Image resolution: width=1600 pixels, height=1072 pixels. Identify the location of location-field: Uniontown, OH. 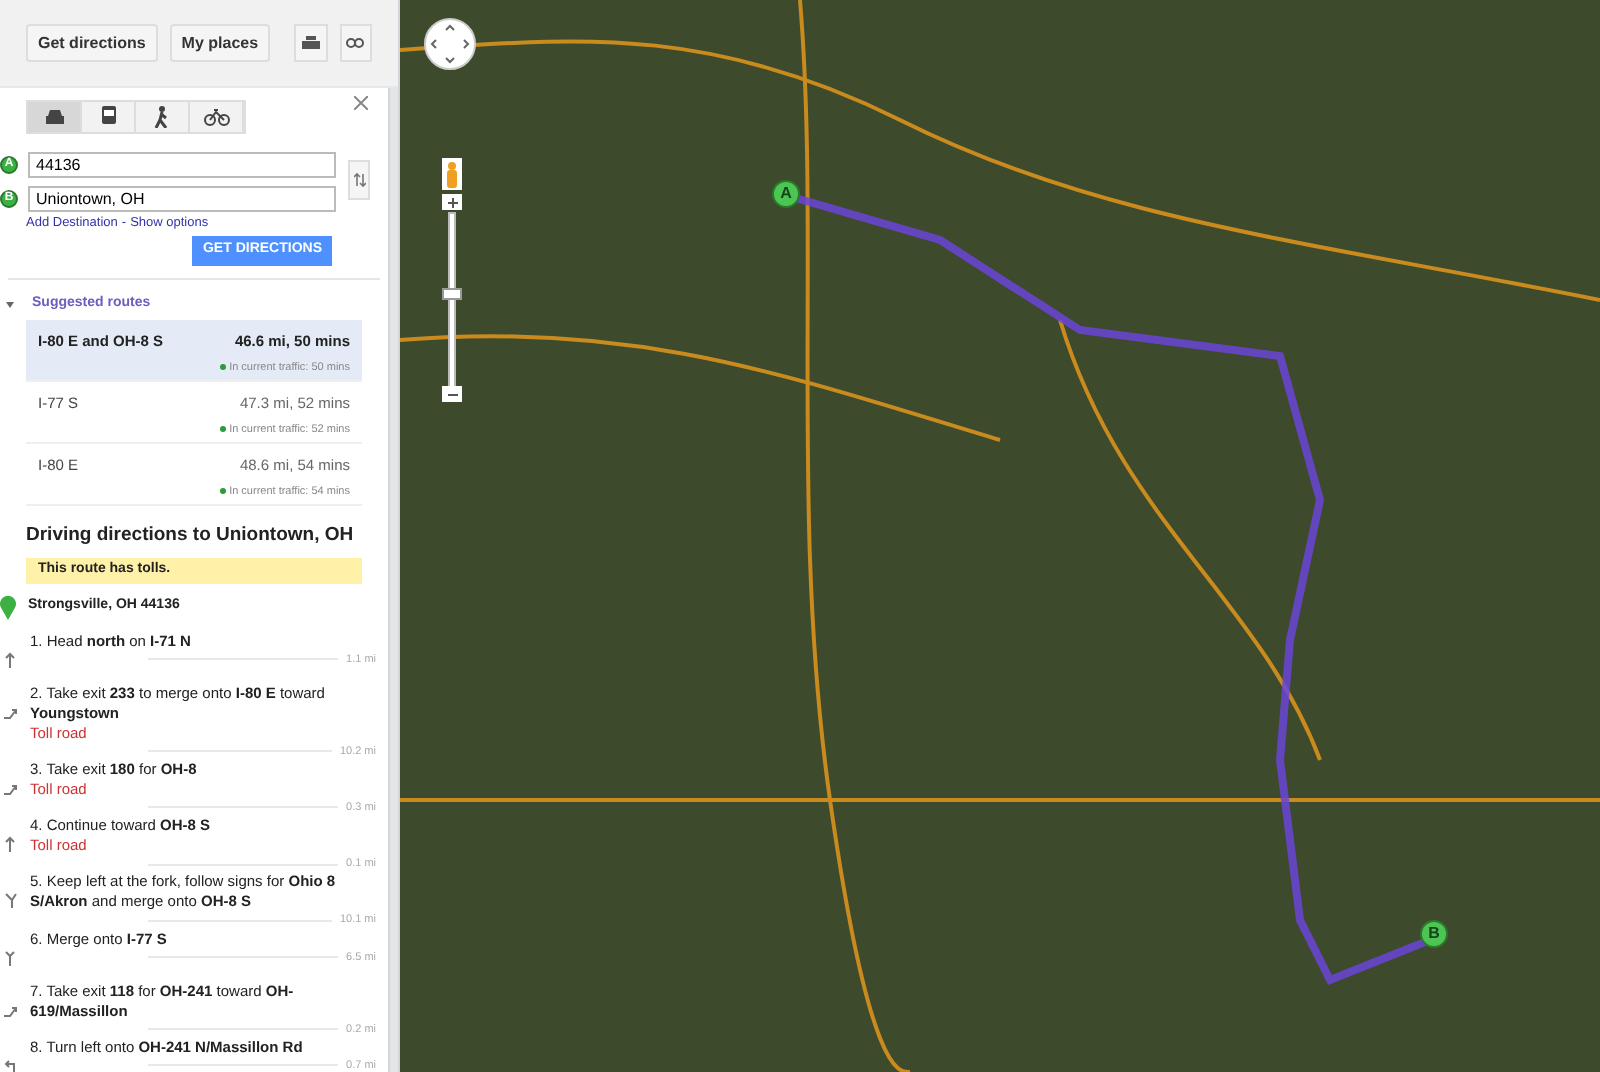
(182, 199).